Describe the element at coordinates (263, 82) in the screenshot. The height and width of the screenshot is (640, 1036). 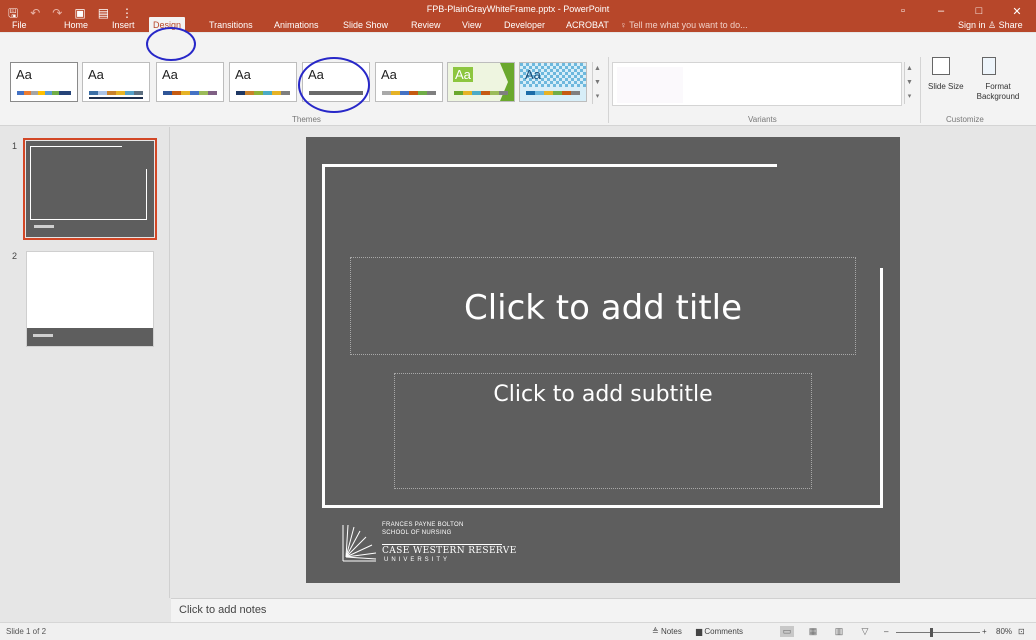
I see `theme-4: Aa` at that location.